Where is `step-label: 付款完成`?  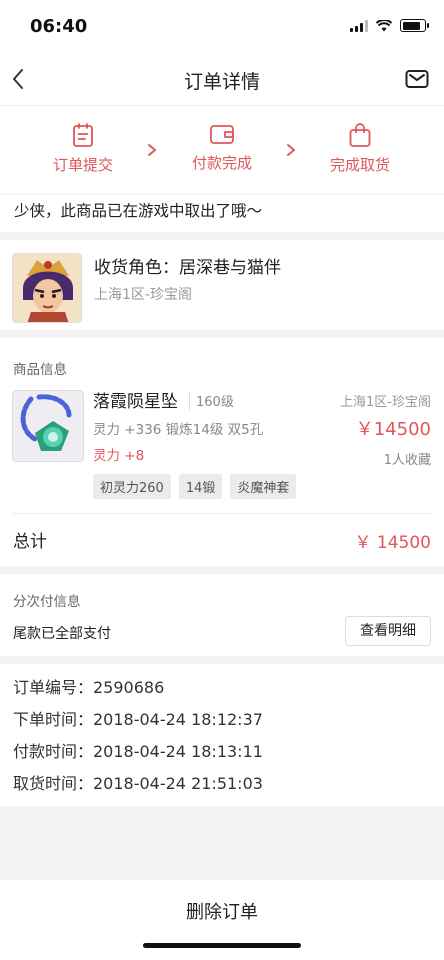
step-label: 付款完成 is located at coordinates (221, 163).